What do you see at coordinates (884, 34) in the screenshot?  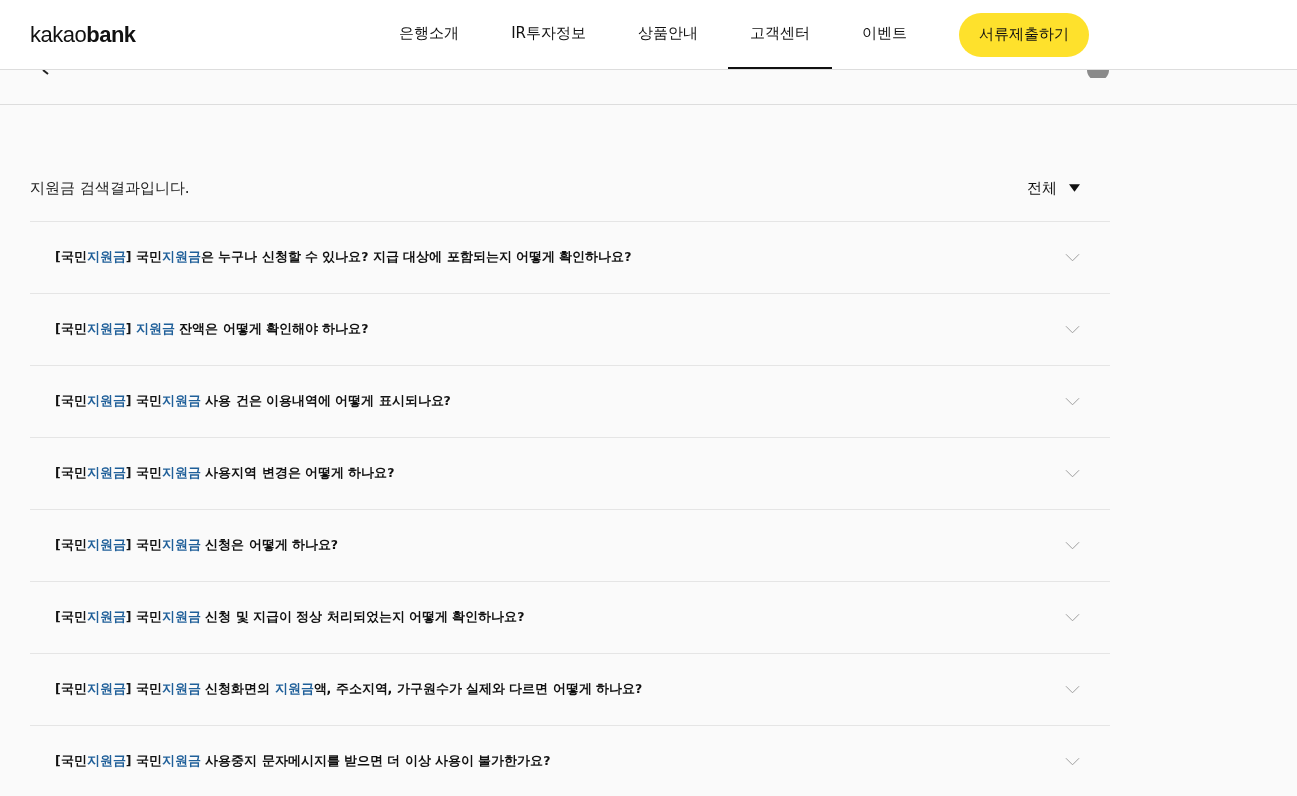 I see `nav-tab: 이벤트` at bounding box center [884, 34].